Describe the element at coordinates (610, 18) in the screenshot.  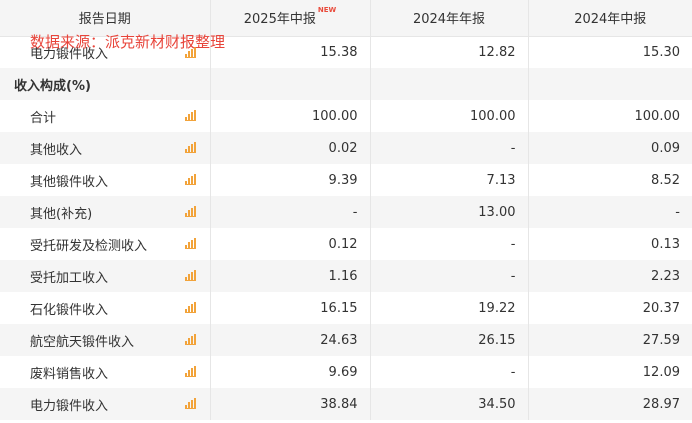
I see `header-2024-mid: 2024年中报` at that location.